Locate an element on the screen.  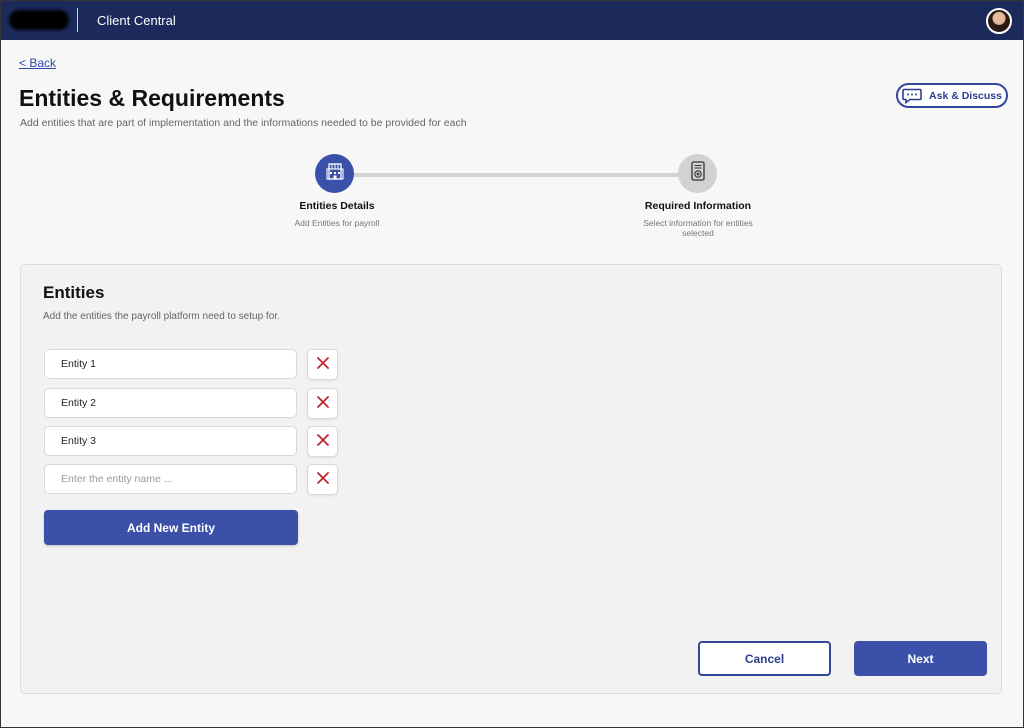
step-required-information-indicator is located at coordinates (697, 173).